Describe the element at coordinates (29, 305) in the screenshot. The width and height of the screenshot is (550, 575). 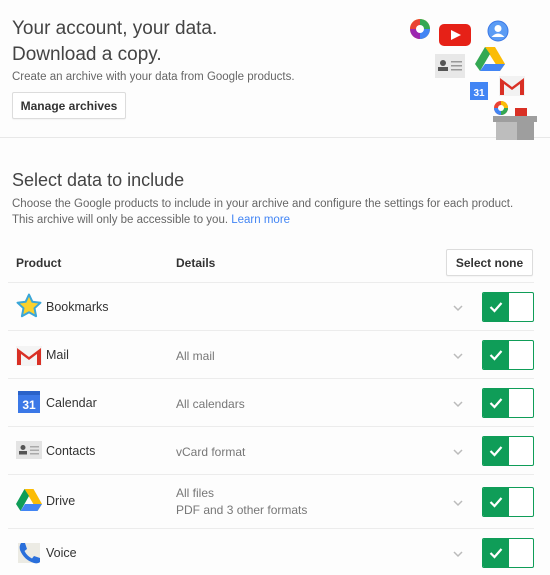
I see `bookmarks-star-icon` at that location.